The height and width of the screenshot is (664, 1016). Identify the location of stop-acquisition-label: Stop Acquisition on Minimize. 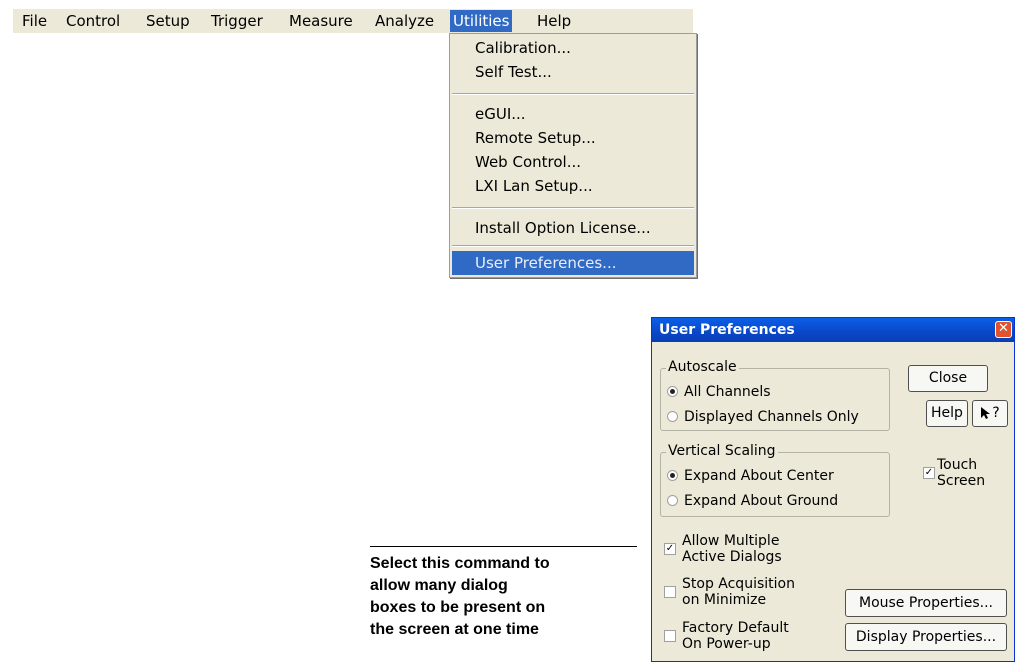
(738, 592).